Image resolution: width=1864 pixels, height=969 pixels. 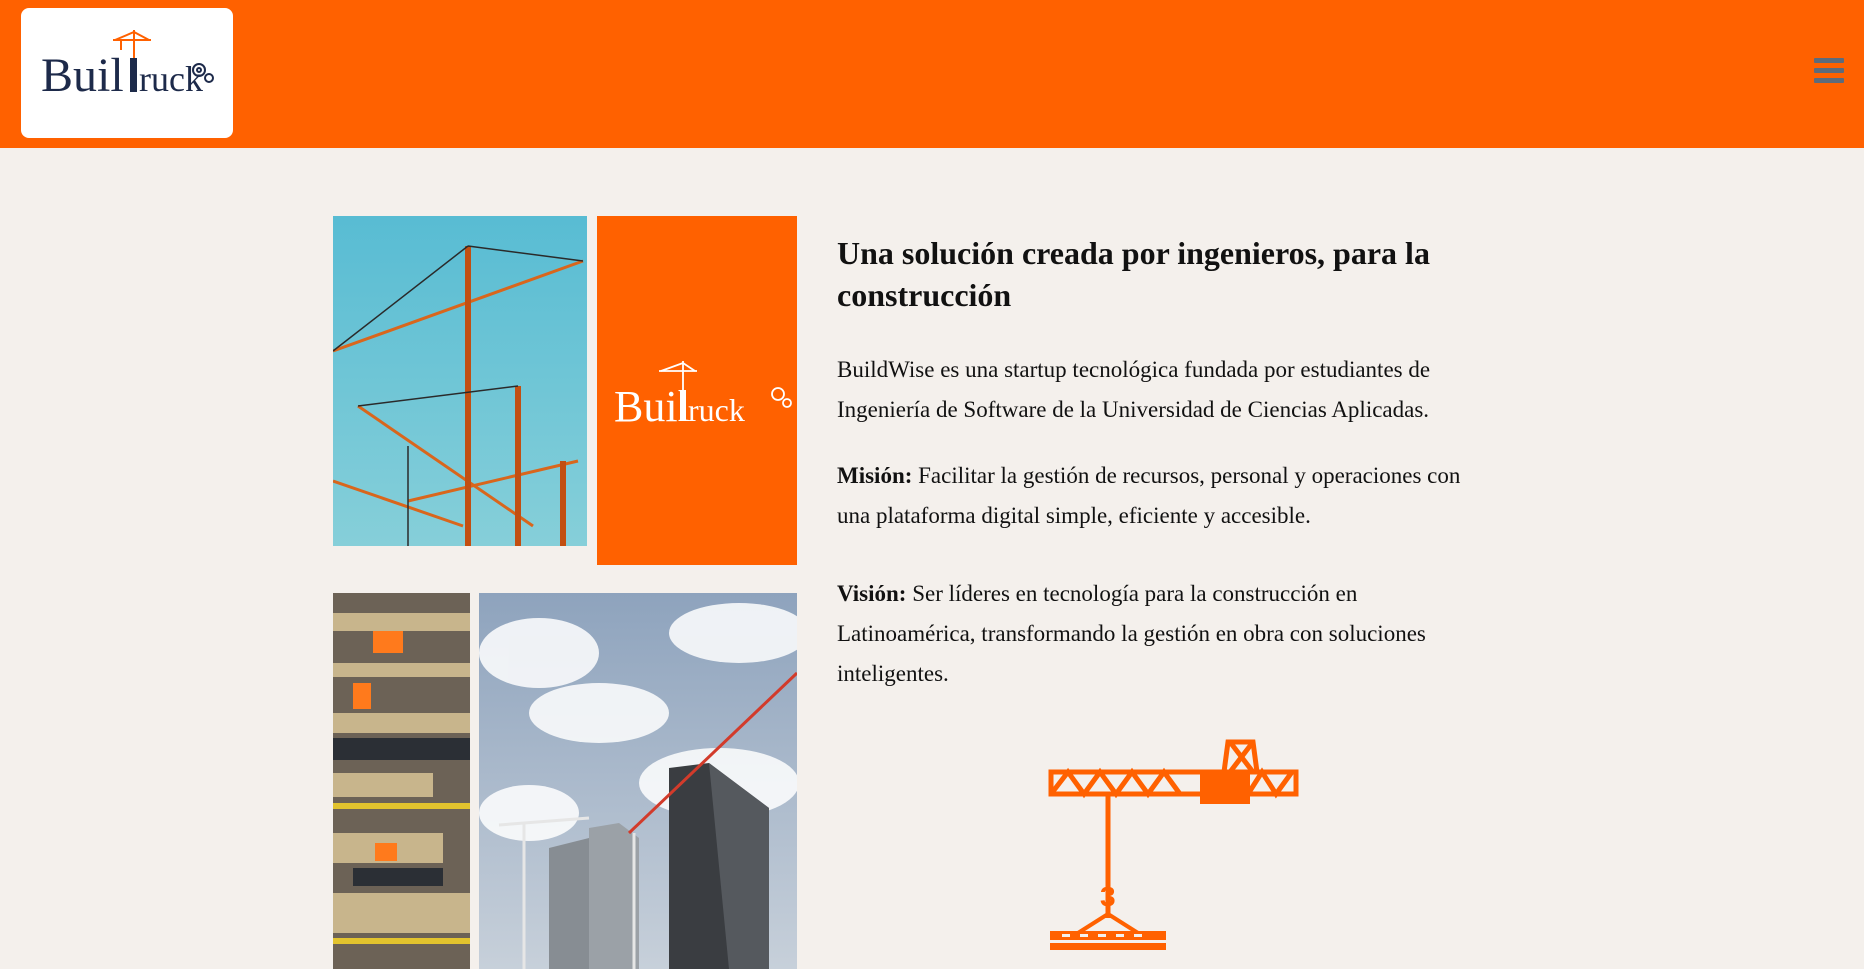 What do you see at coordinates (652, 406) in the screenshot?
I see `panel-logo-left: Buil` at bounding box center [652, 406].